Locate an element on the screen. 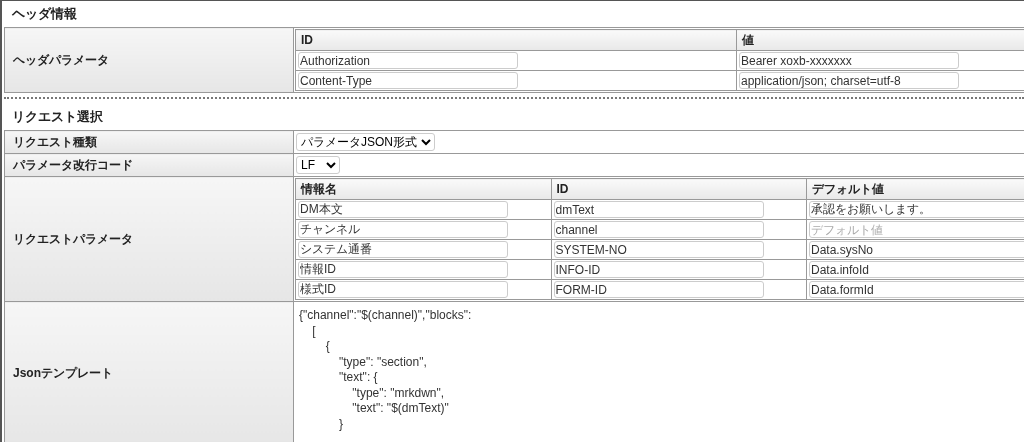 Image resolution: width=1024 pixels, height=442 pixels. input-field: Authorization is located at coordinates (408, 60).